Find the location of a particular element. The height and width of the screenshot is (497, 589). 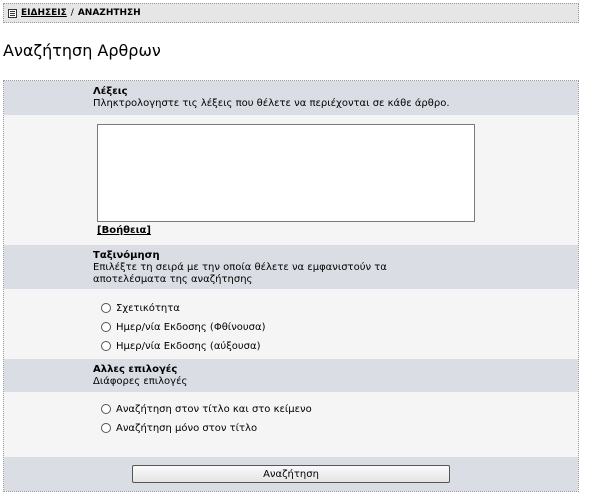

breadcrumb: ΕΙΔΗΣΕΙΣ / ΑΝΑΖΗΤΗΣΗ is located at coordinates (291, 13).